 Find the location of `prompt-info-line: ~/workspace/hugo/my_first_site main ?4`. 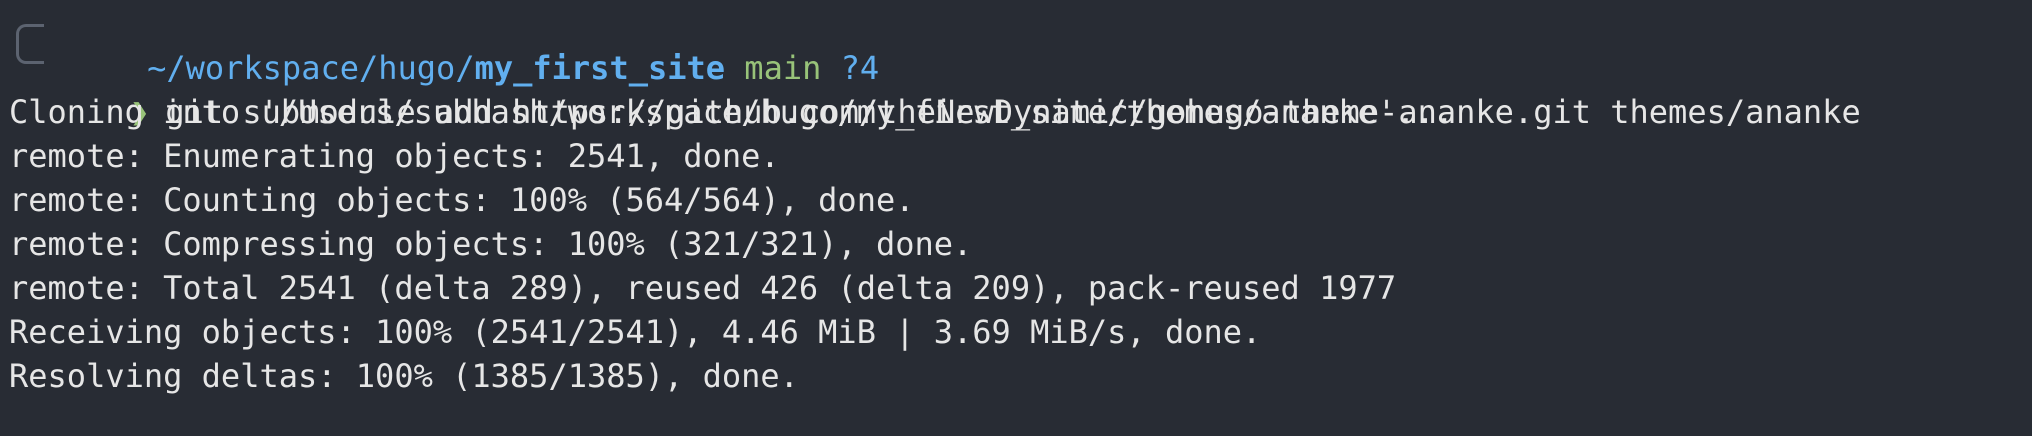

prompt-info-line: ~/workspace/hugo/my_first_site main ?4 is located at coordinates (474, 44).